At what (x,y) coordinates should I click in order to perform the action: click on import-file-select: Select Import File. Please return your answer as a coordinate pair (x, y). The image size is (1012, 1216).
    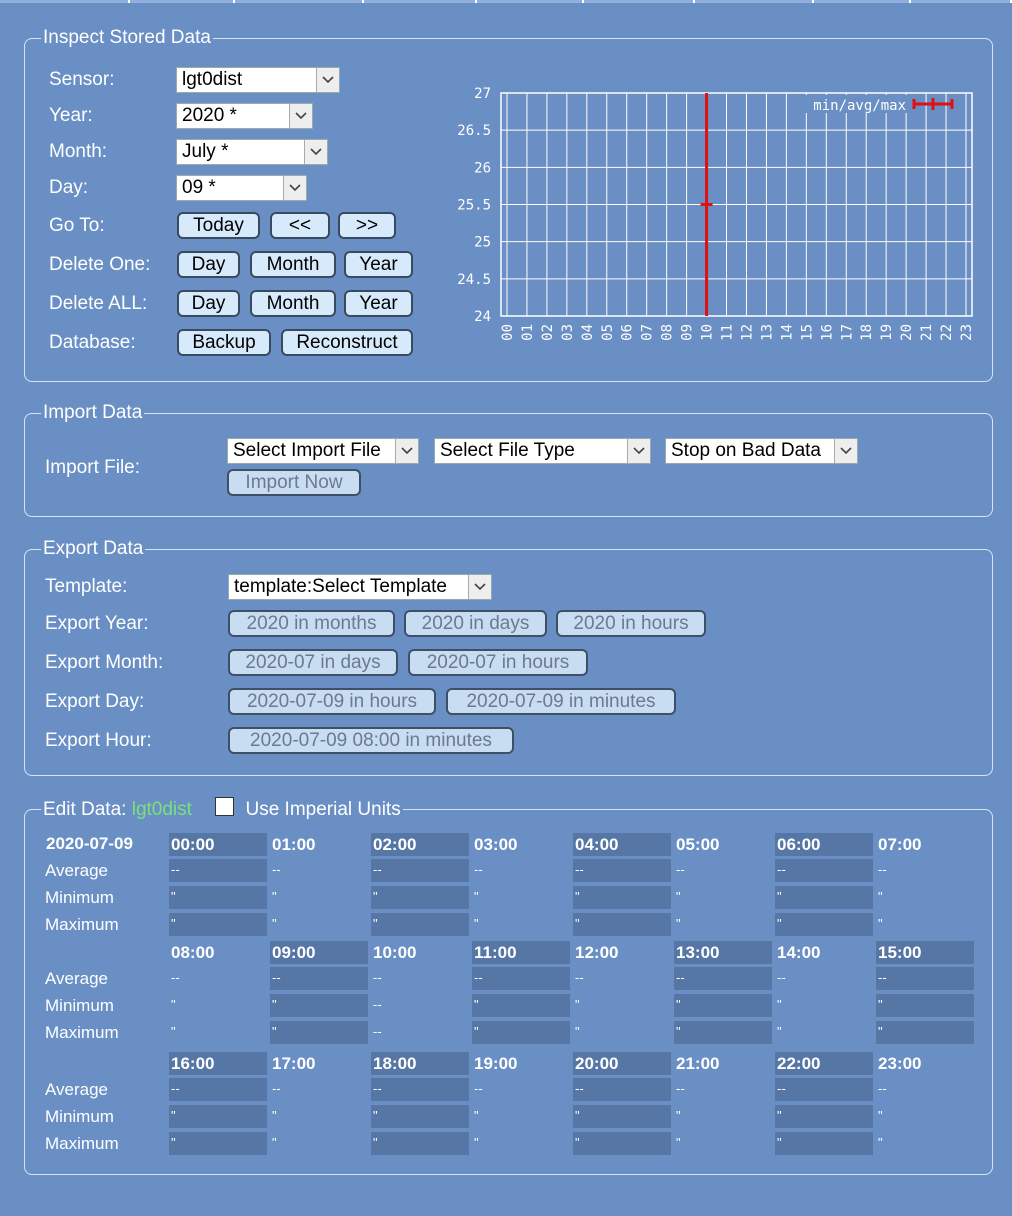
    Looking at the image, I should click on (323, 451).